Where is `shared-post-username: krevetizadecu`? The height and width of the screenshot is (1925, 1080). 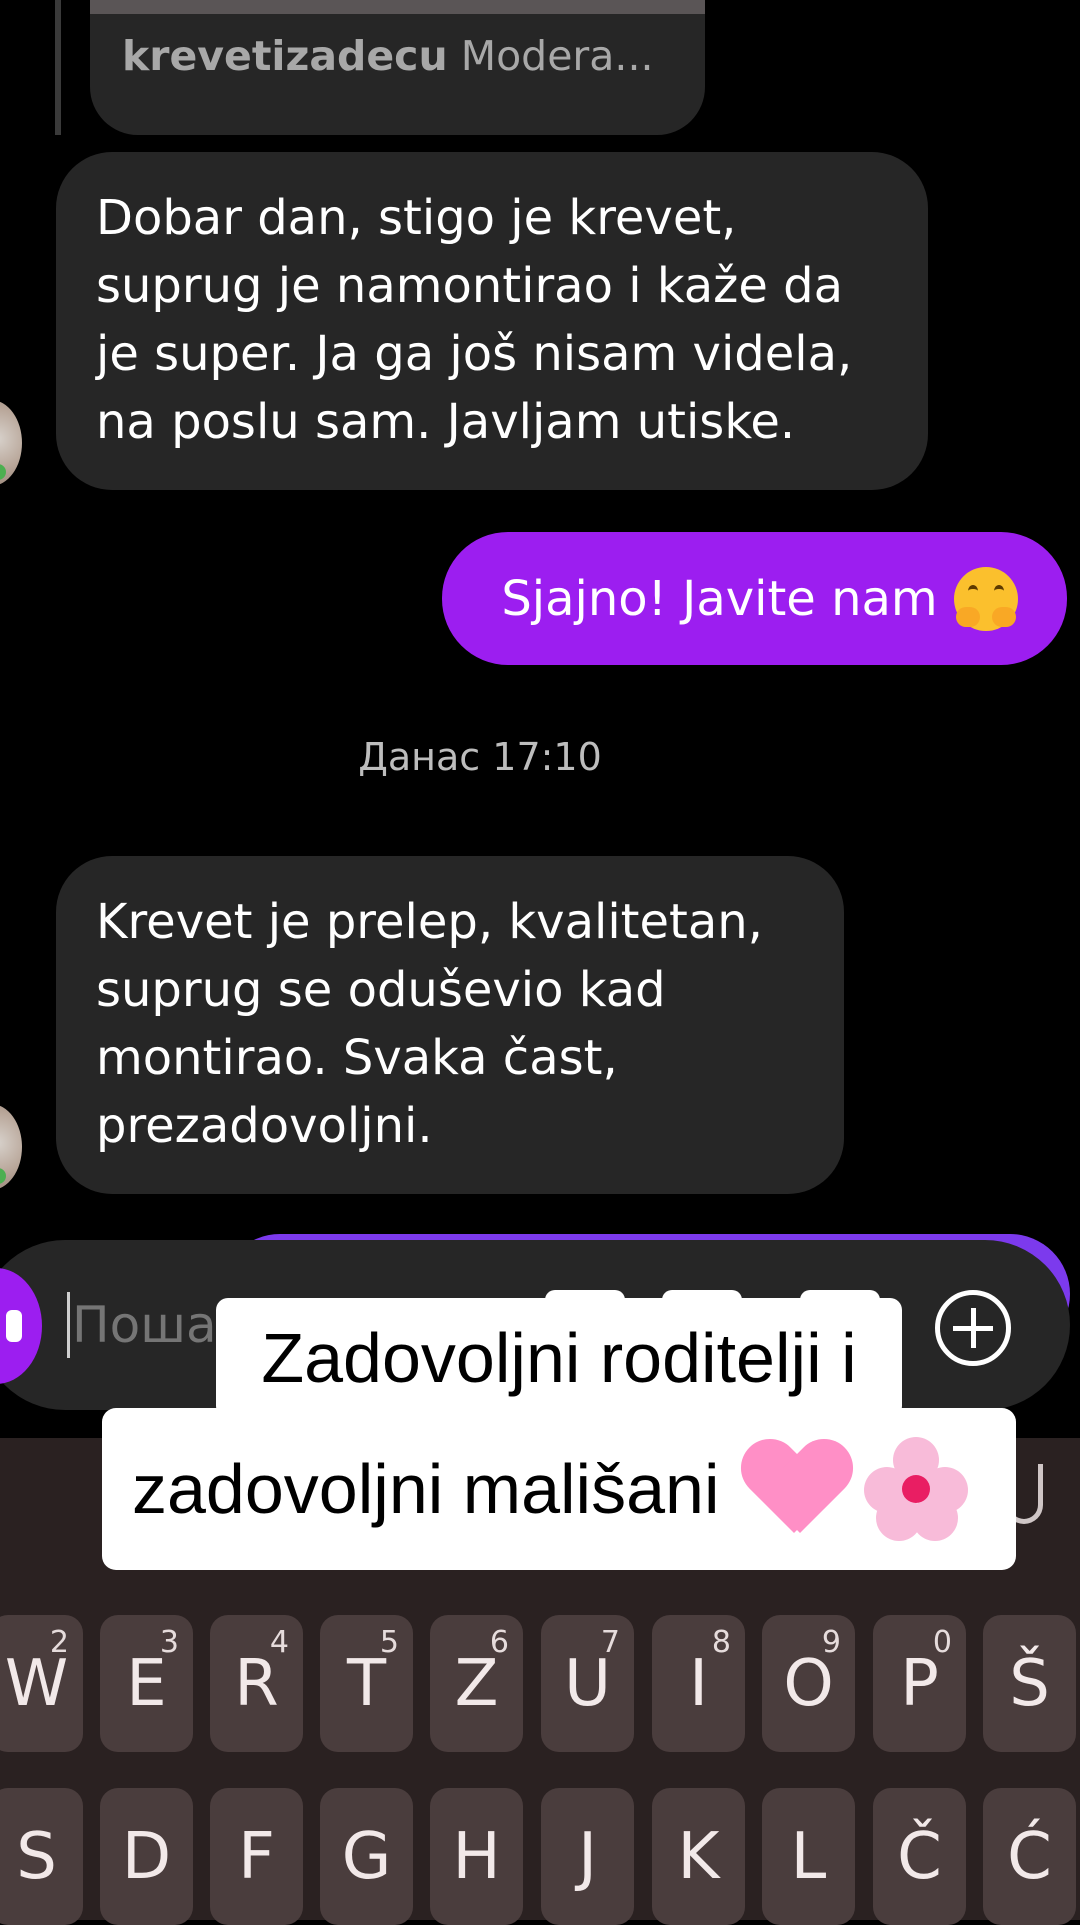
shared-post-username: krevetizadecu is located at coordinates (285, 56).